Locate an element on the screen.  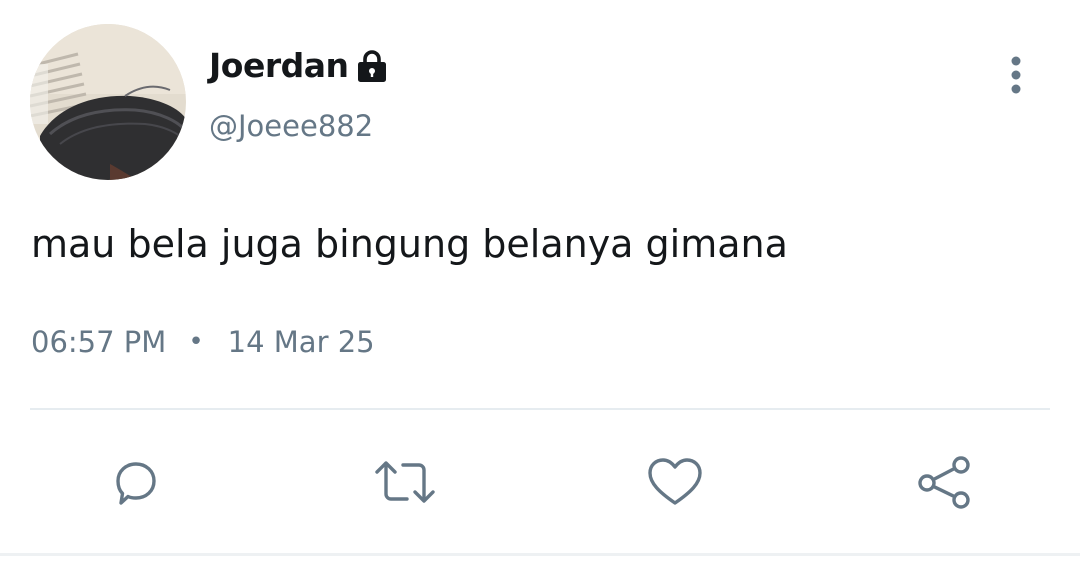
divider is located at coordinates (540, 409).